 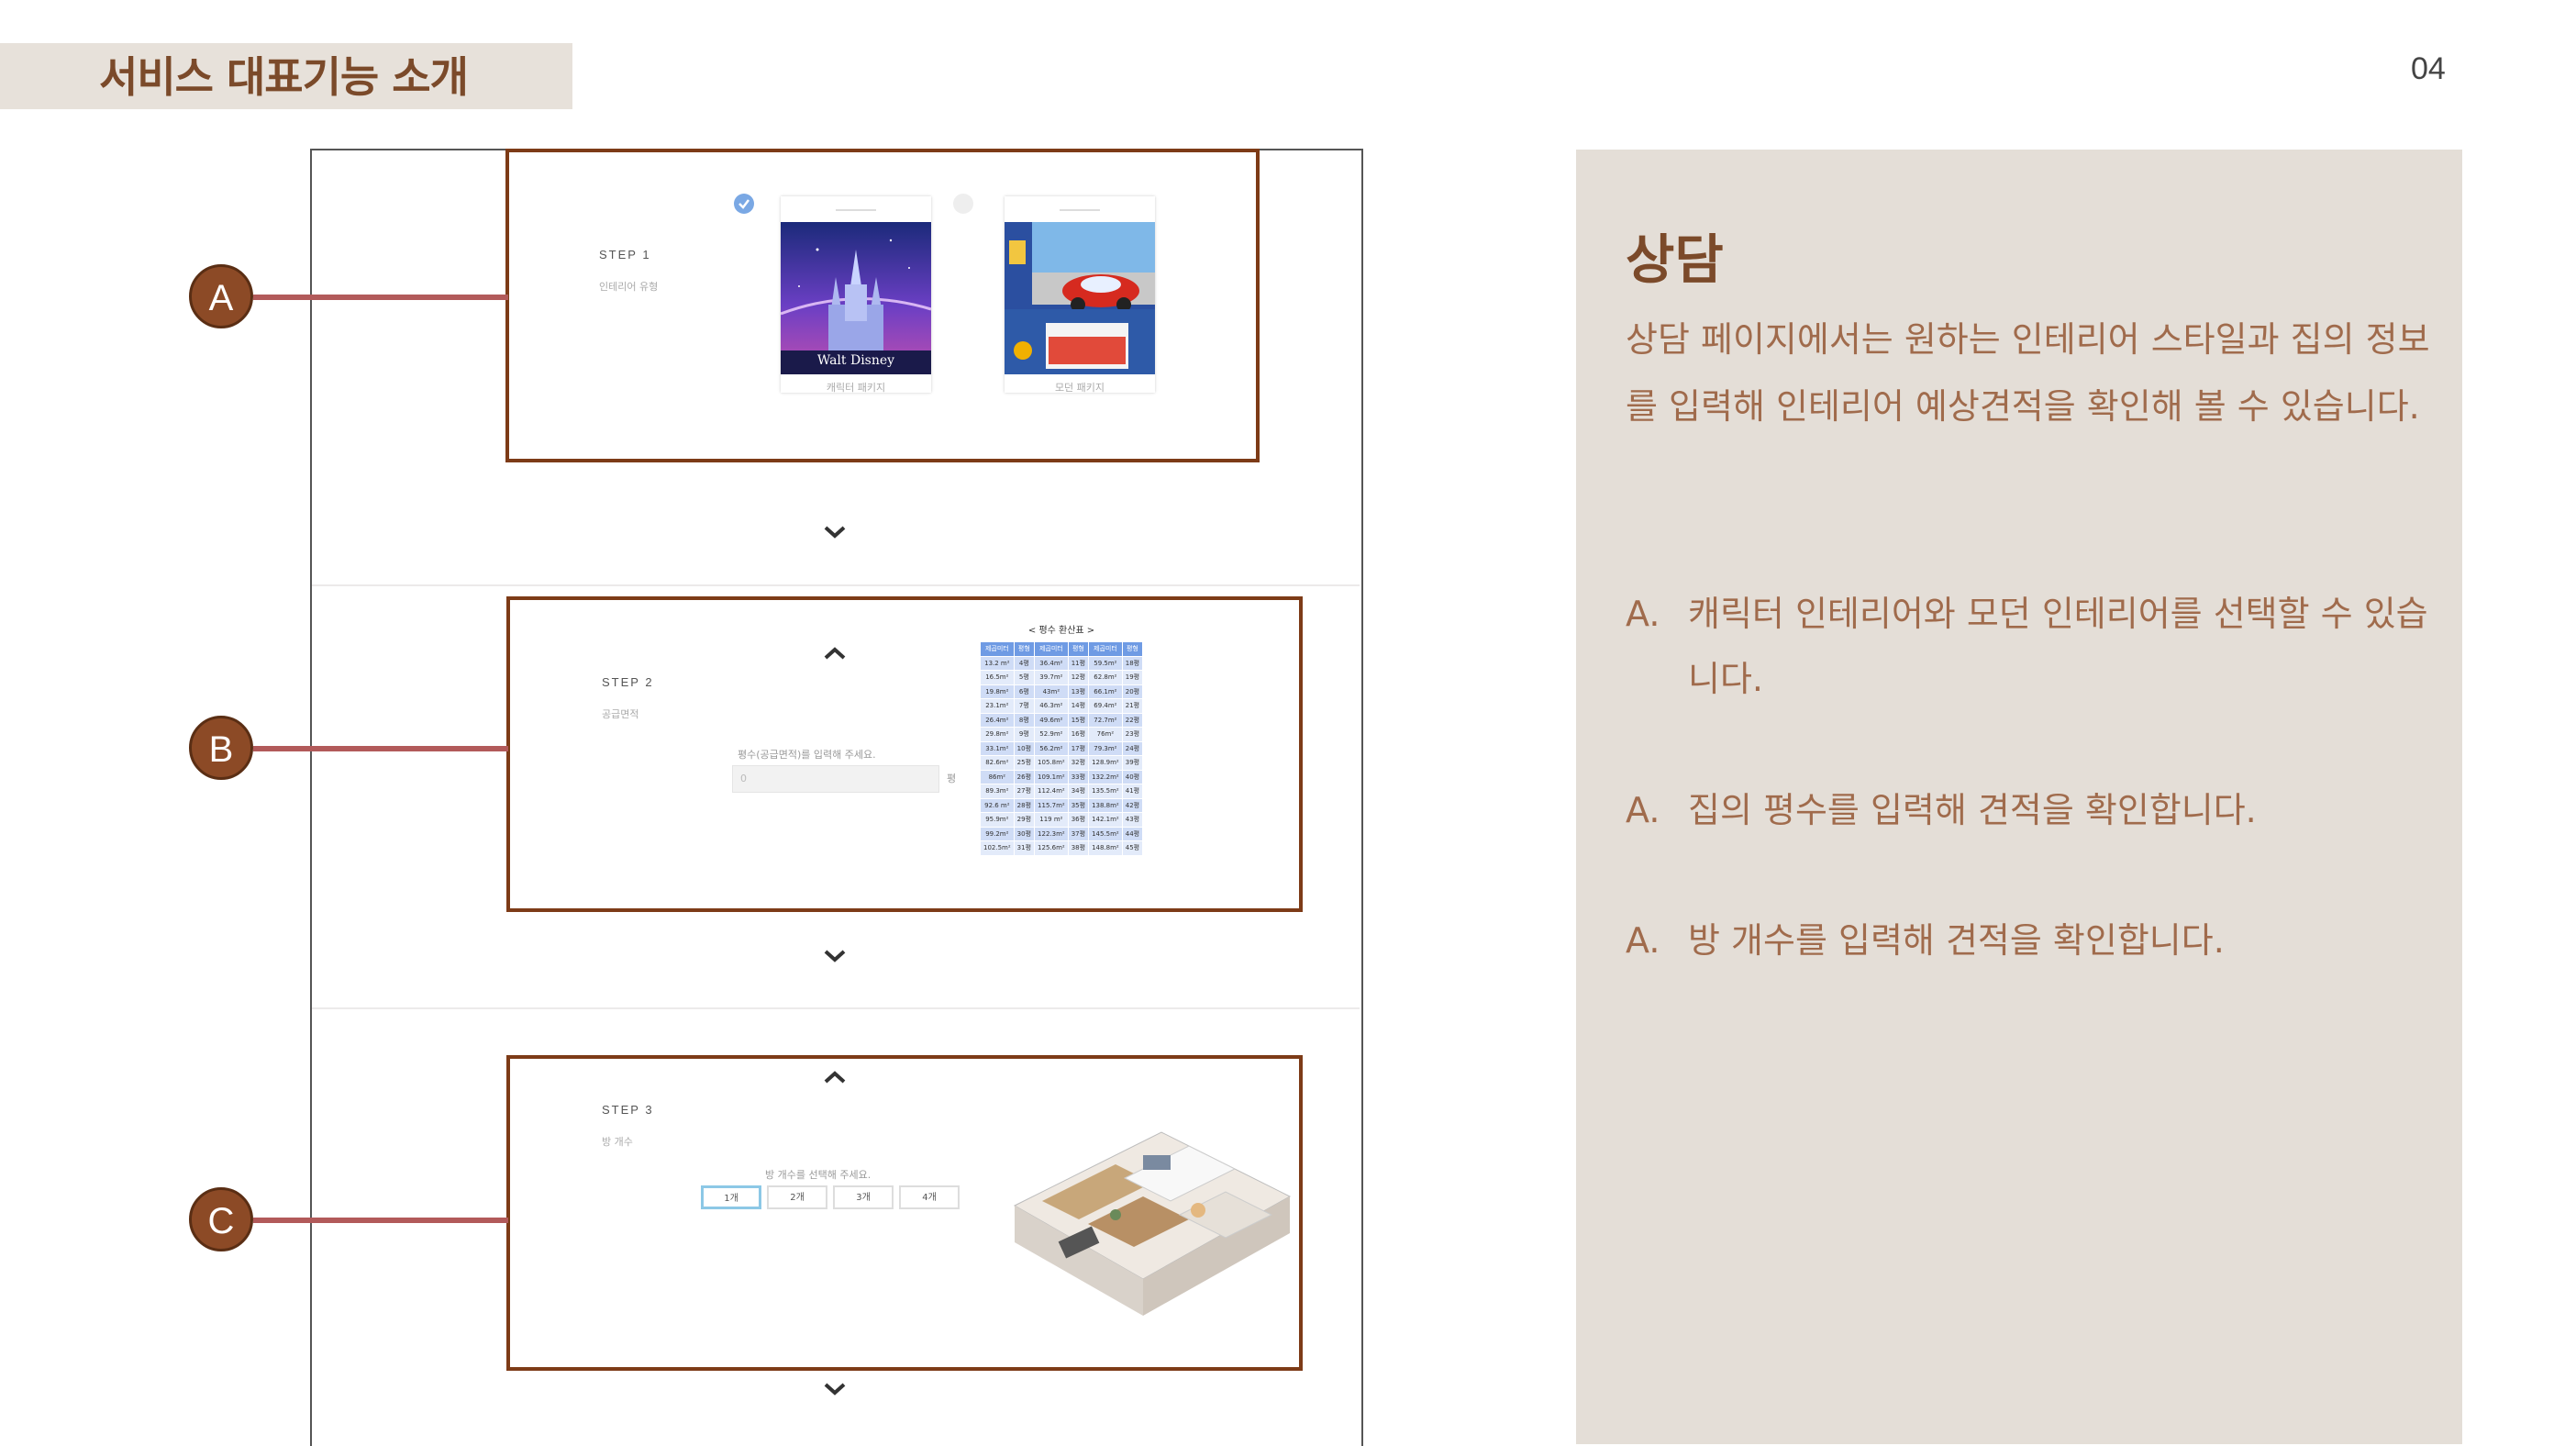 I want to click on table-cell: 46.3m², so click(x=1051, y=706).